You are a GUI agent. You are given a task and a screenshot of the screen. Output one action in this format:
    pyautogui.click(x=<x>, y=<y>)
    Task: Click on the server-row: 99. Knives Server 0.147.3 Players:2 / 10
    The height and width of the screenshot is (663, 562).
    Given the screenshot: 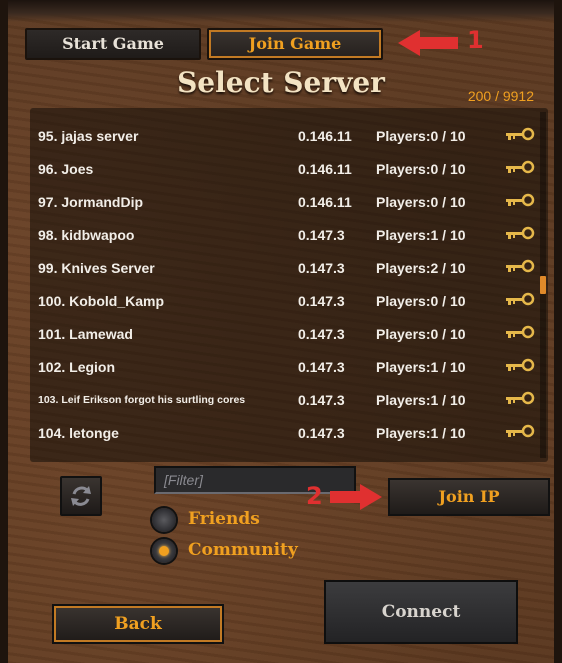 What is the action you would take?
    pyautogui.click(x=285, y=268)
    